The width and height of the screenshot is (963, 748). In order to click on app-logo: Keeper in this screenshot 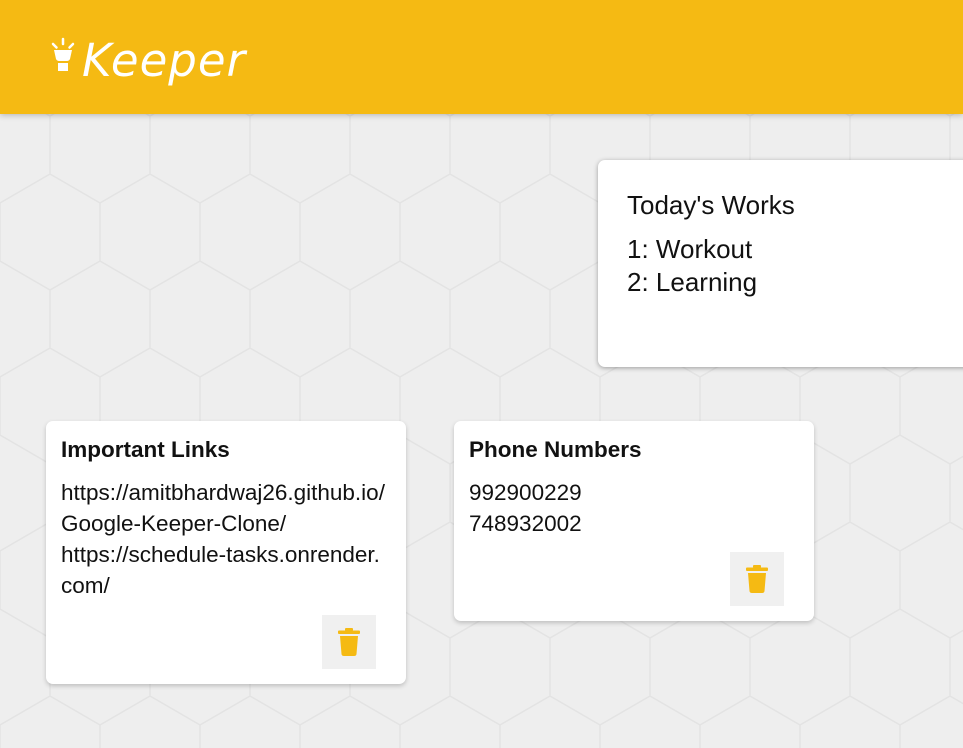, I will do `click(148, 60)`.